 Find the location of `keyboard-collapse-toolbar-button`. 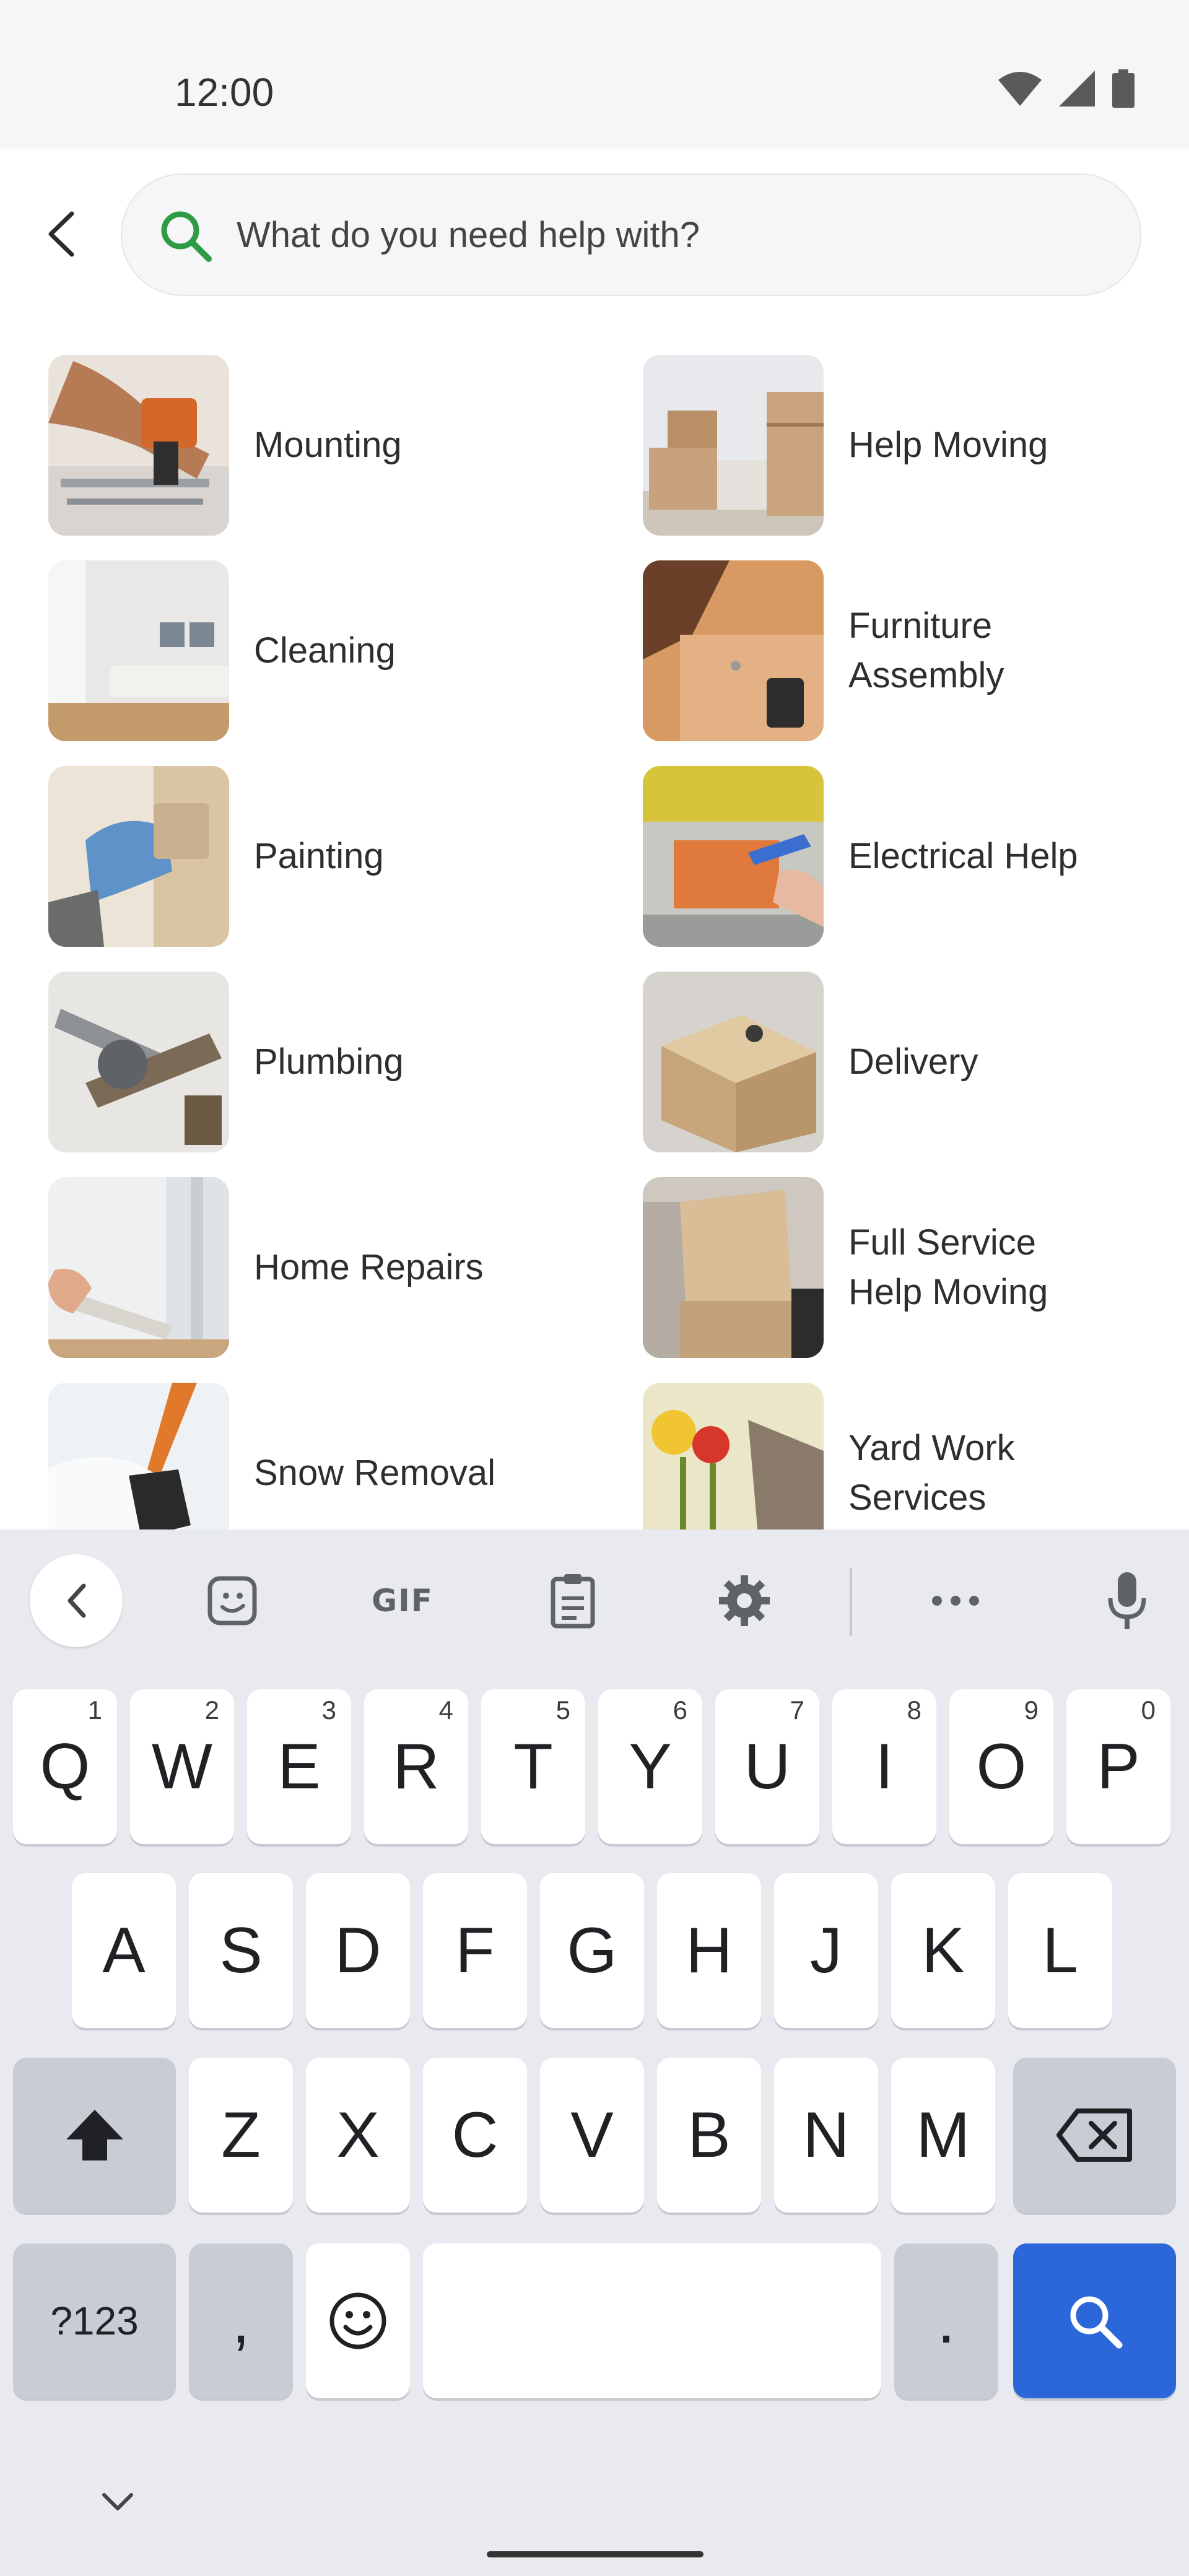

keyboard-collapse-toolbar-button is located at coordinates (76, 1600).